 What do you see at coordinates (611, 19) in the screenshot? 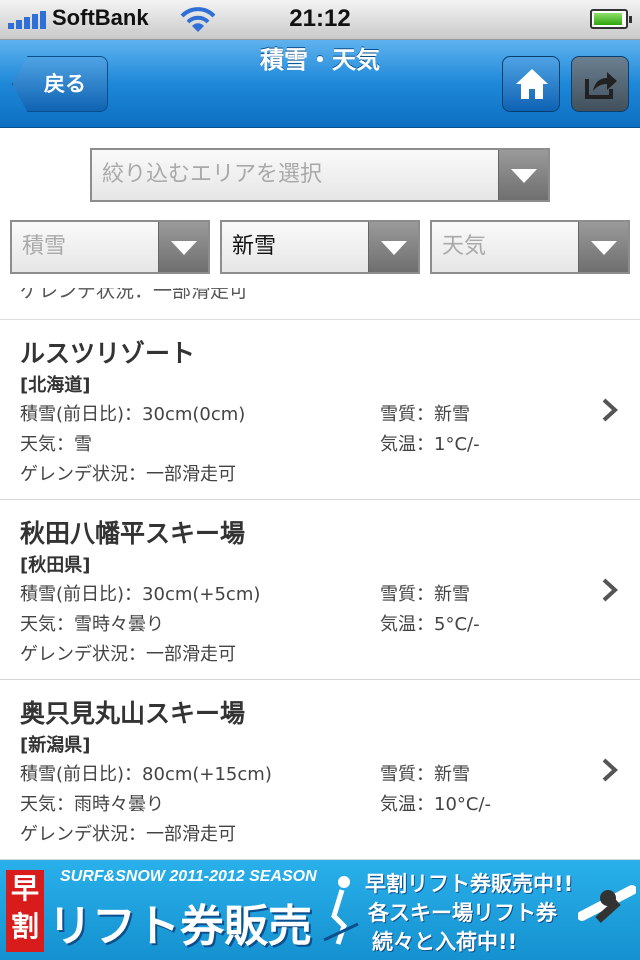
I see `battery-icon` at bounding box center [611, 19].